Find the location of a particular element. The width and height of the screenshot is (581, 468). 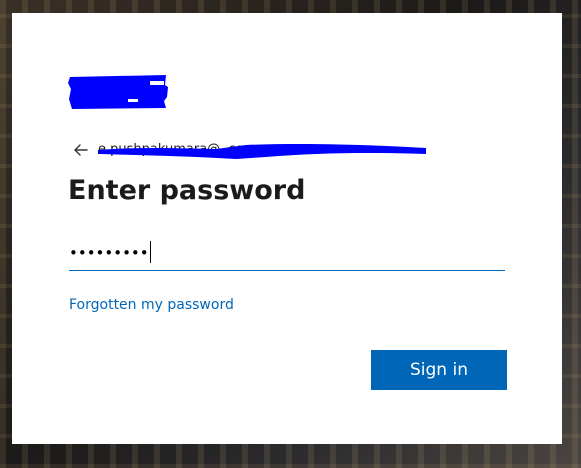

back-arrow-icon is located at coordinates (81, 150).